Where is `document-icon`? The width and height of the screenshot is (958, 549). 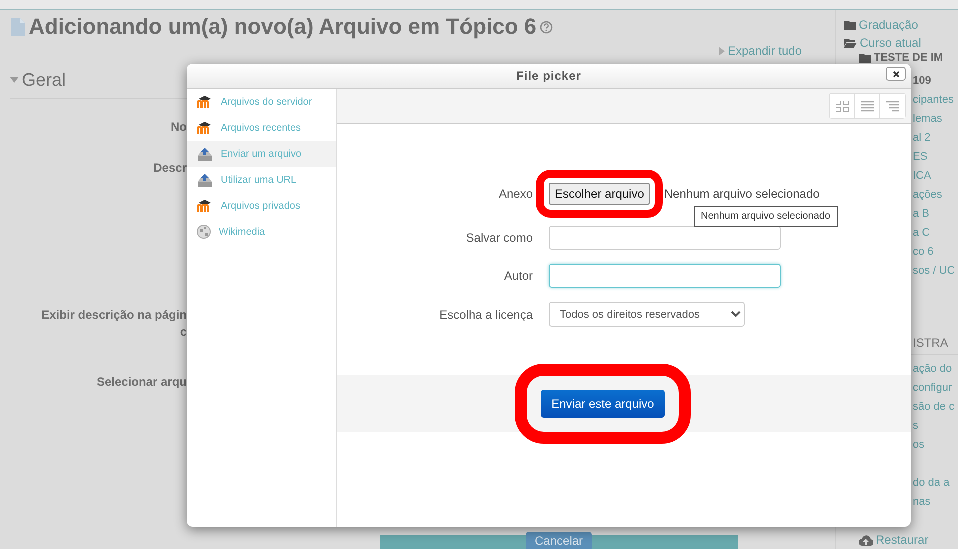
document-icon is located at coordinates (18, 27).